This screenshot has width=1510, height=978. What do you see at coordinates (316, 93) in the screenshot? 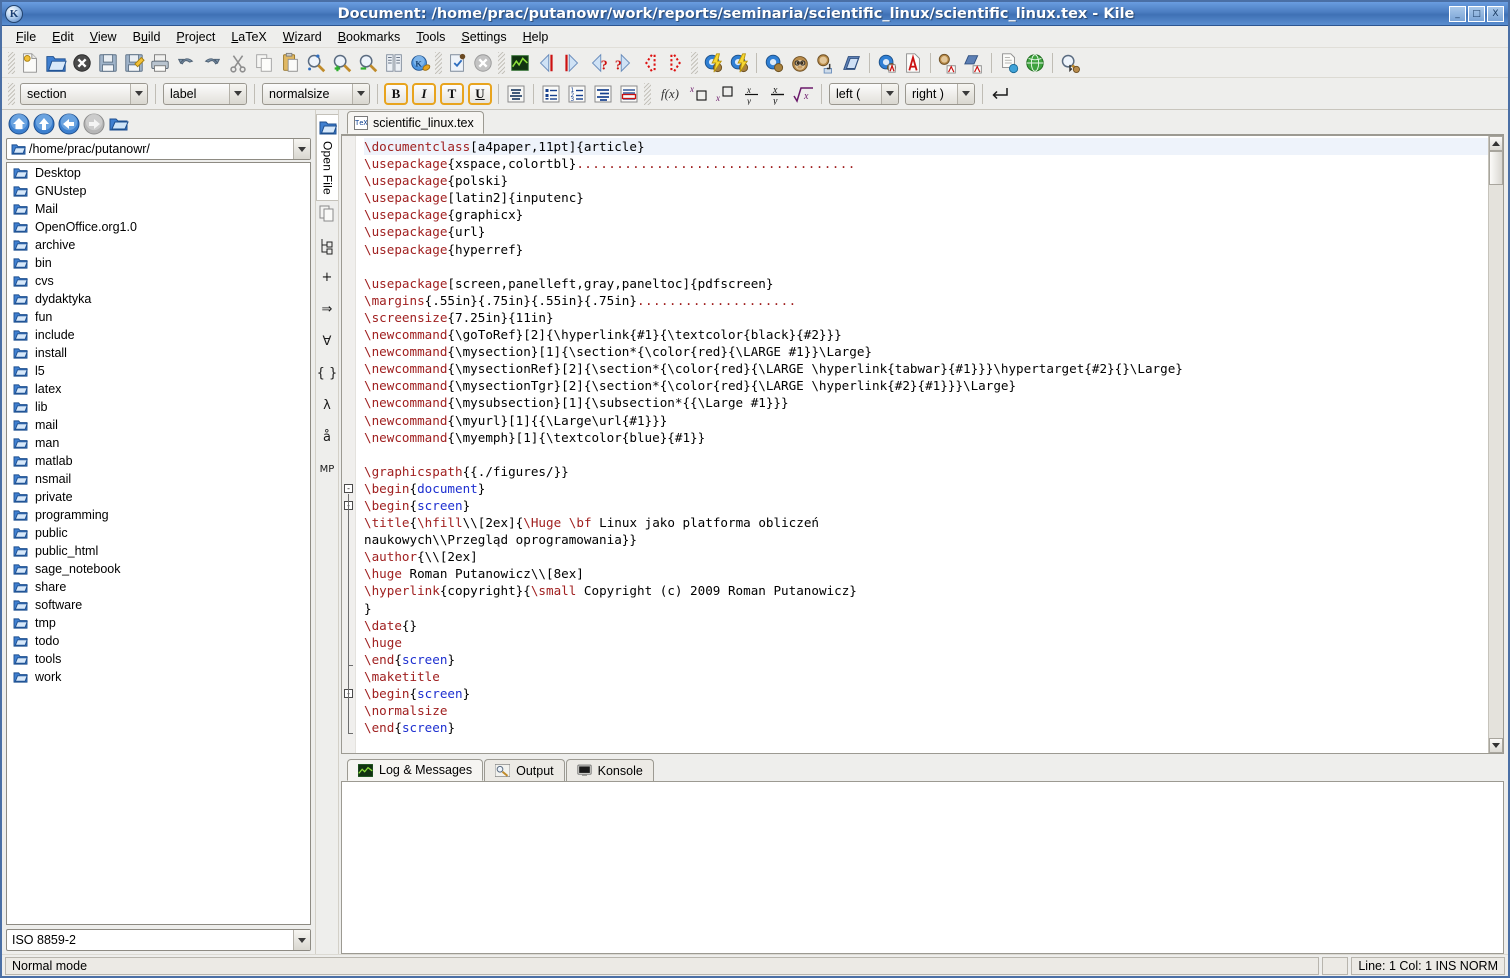
I see `fontsize-combo: normalsize` at bounding box center [316, 93].